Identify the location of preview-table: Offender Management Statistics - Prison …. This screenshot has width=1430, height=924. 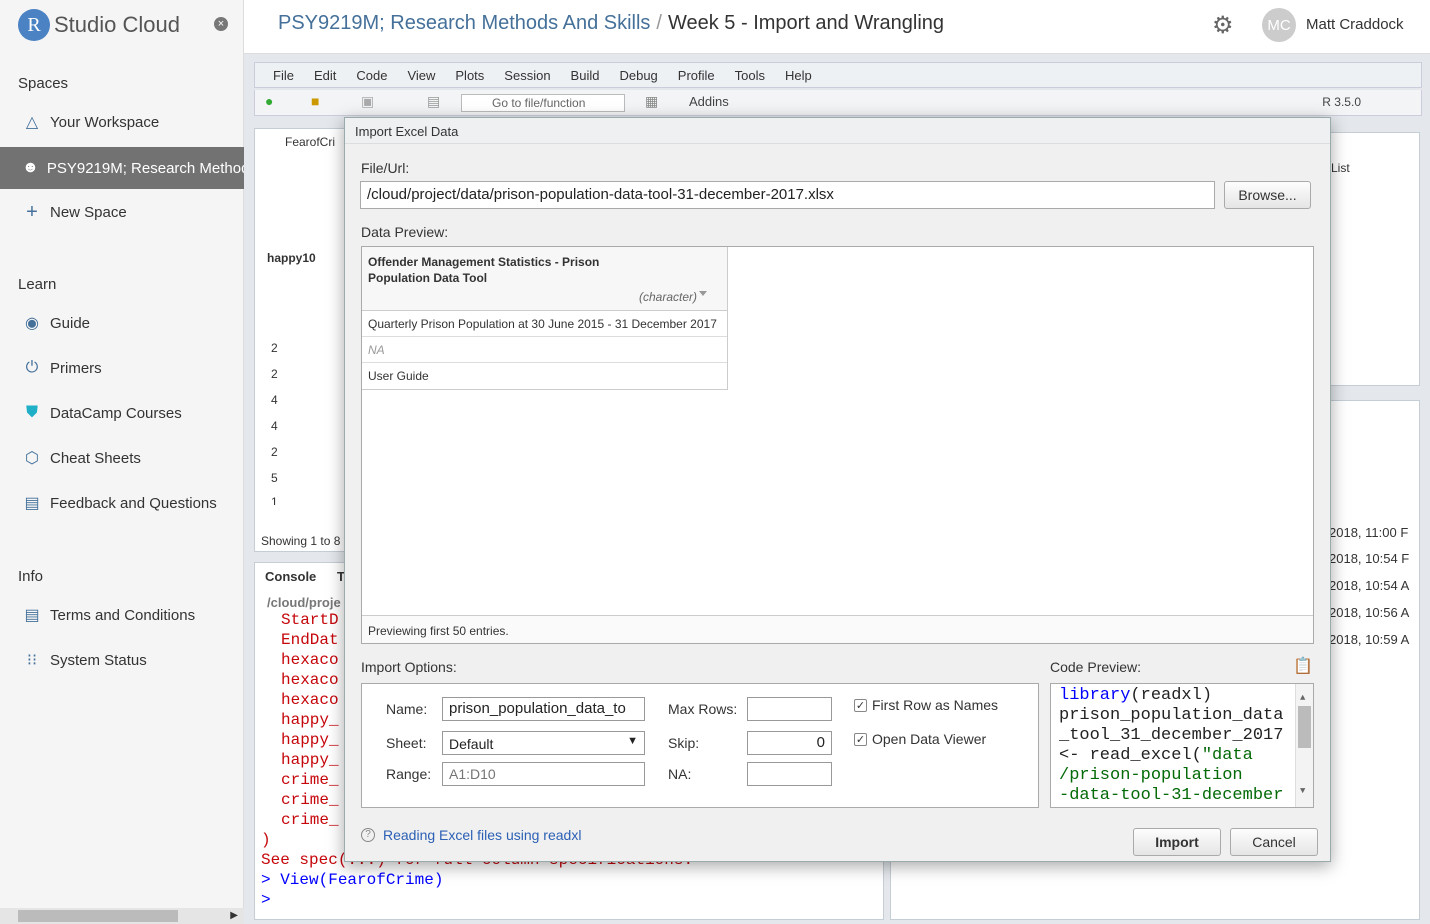
(545, 318).